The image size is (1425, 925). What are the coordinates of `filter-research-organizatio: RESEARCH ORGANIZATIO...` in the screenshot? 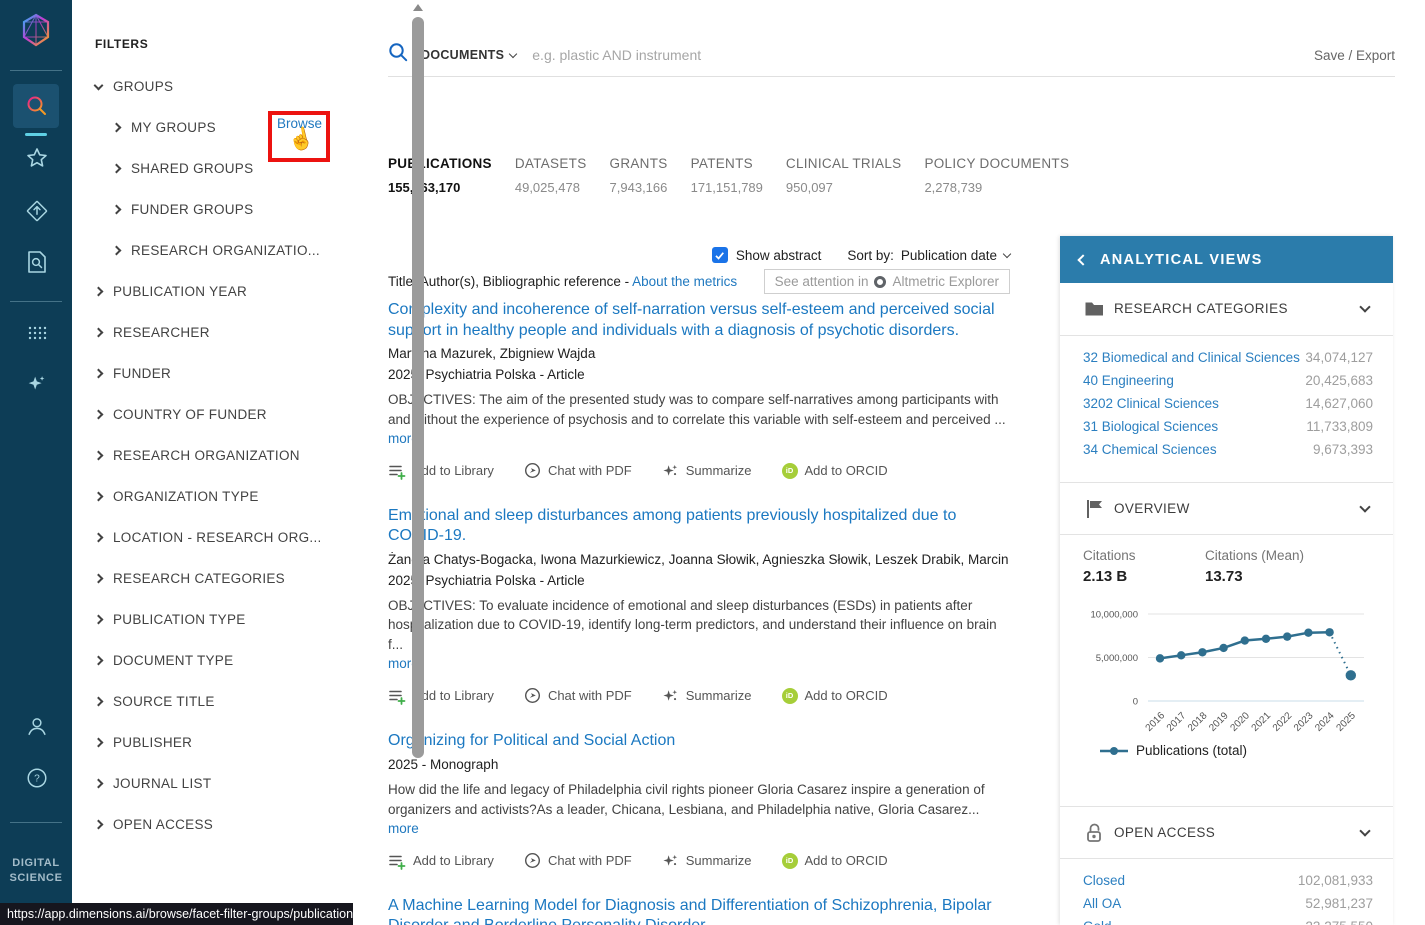 It's located at (201, 250).